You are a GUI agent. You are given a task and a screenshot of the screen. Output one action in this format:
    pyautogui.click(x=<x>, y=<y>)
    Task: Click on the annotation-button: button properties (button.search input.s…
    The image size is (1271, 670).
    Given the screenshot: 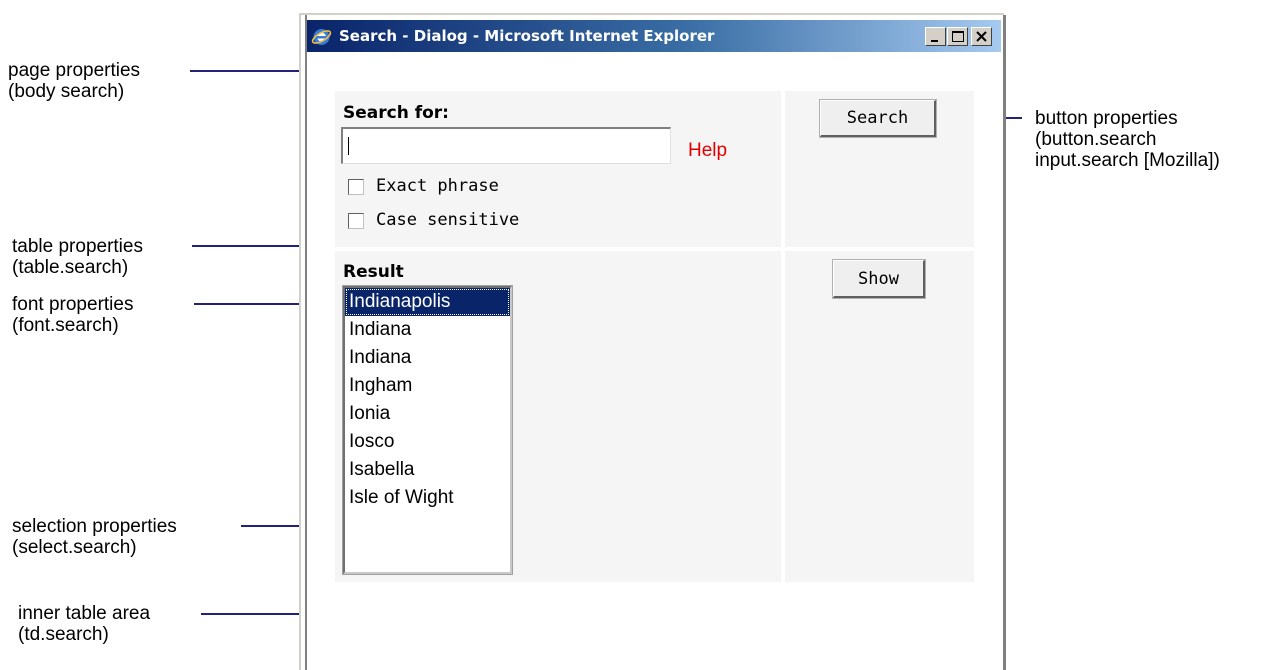 What is the action you would take?
    pyautogui.click(x=1127, y=139)
    